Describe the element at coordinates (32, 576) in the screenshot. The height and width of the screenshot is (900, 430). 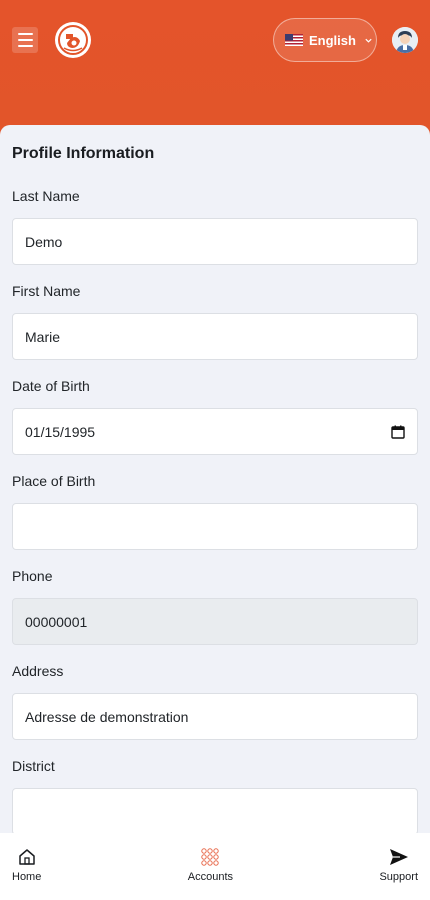
I see `phone-label: Phone` at that location.